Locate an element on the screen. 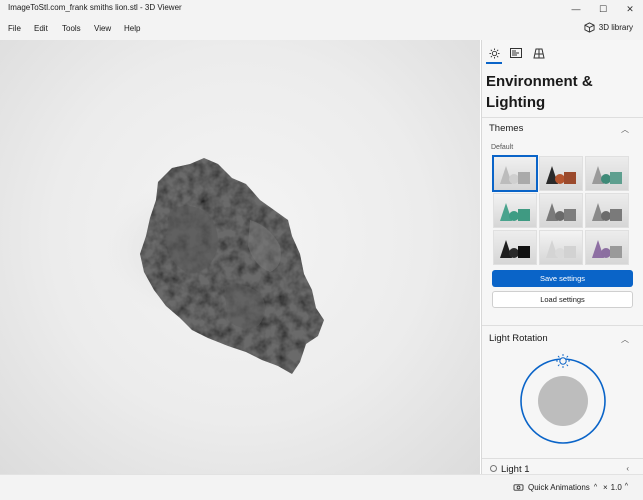  cube-icon is located at coordinates (589, 27).